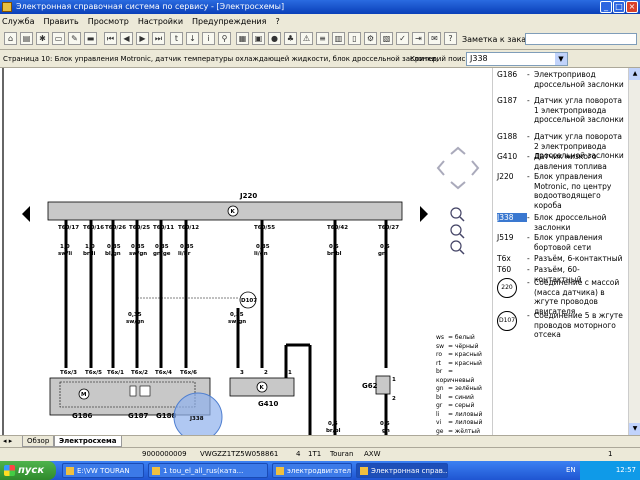 The image size is (640, 480). Describe the element at coordinates (163, 228) in the screenshot. I see `pin-top-label: T60/11` at that location.